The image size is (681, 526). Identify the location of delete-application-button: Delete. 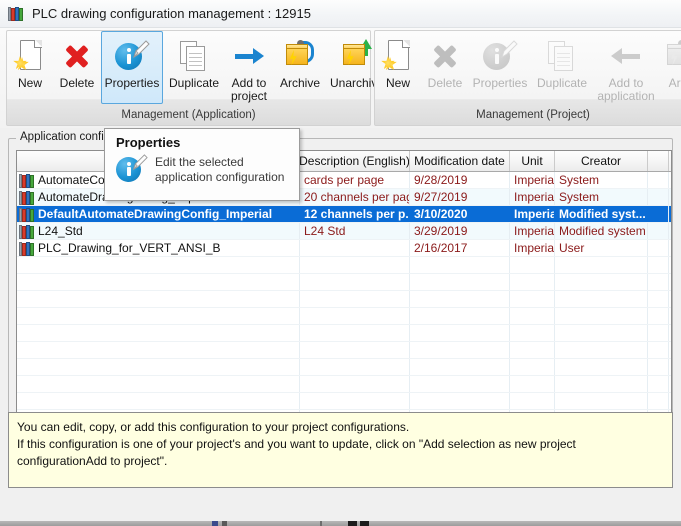
(77, 67).